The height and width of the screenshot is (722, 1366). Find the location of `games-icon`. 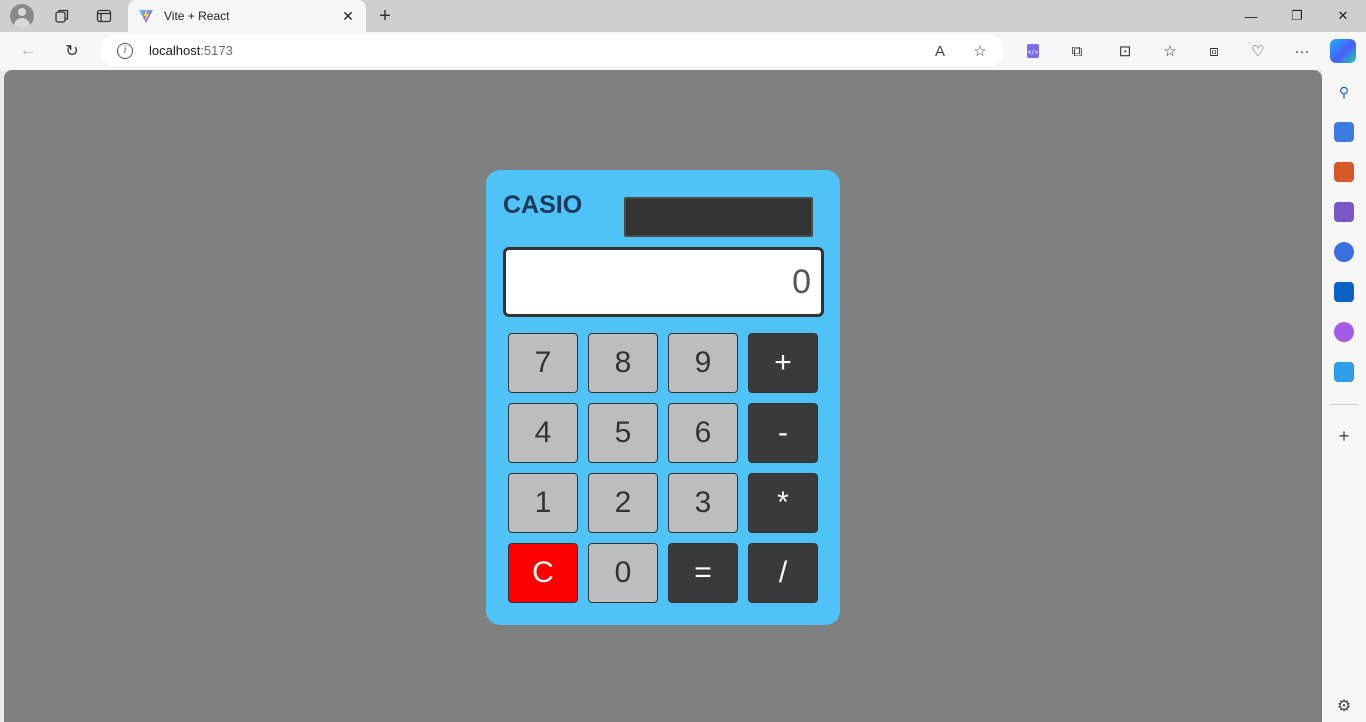

games-icon is located at coordinates (1344, 212).